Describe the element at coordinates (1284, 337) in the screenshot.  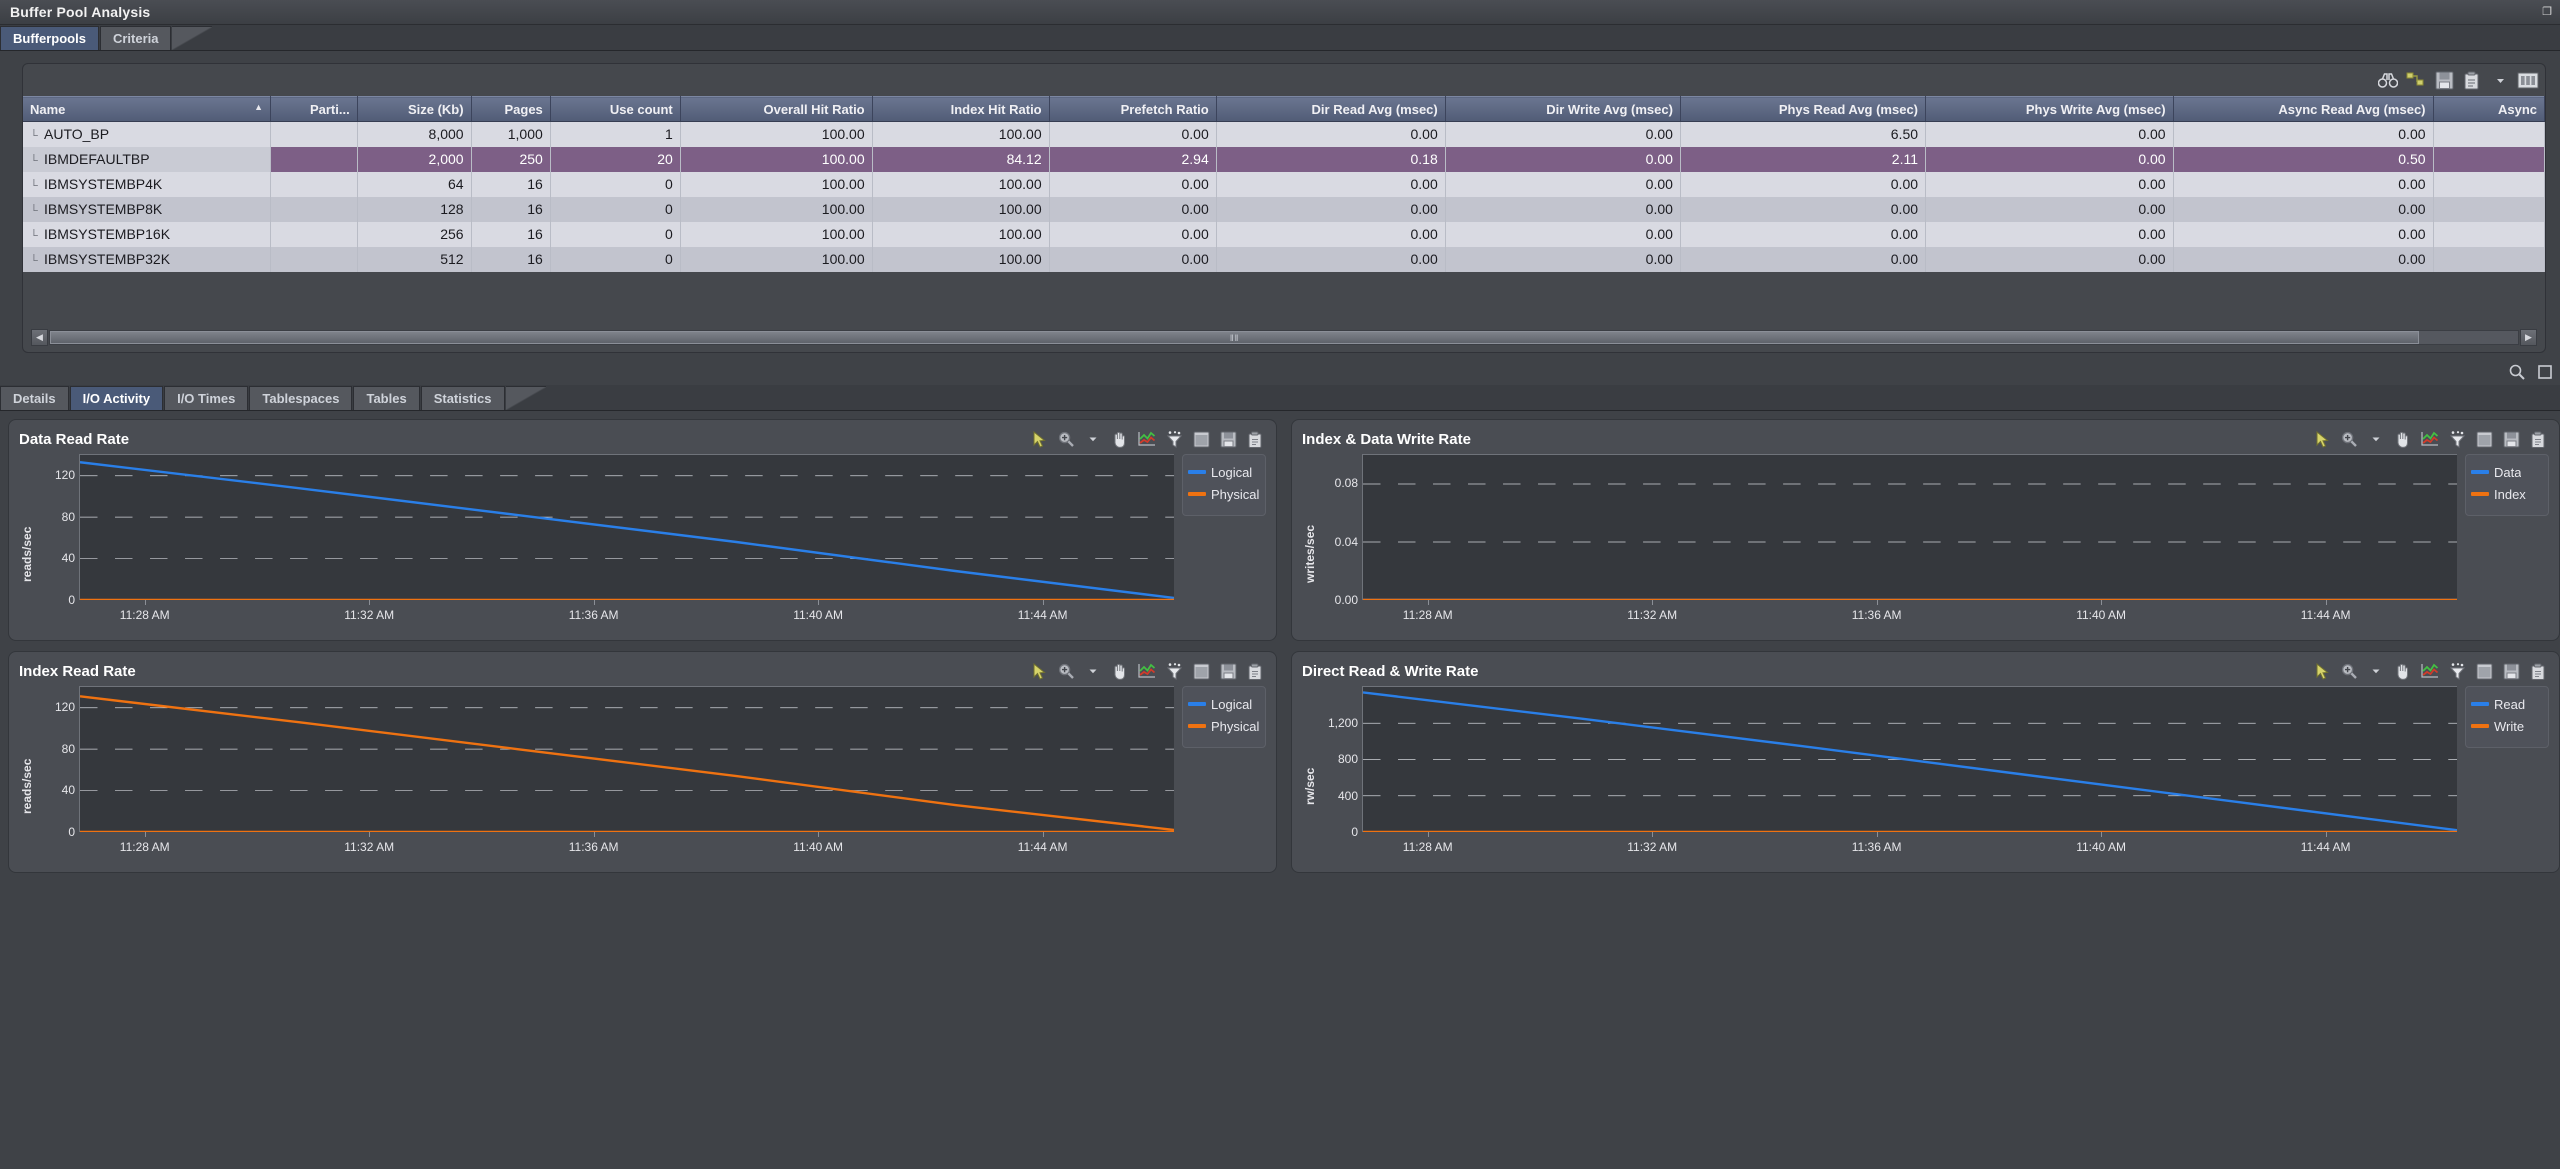
I see `scroll-track: ‖‖` at that location.